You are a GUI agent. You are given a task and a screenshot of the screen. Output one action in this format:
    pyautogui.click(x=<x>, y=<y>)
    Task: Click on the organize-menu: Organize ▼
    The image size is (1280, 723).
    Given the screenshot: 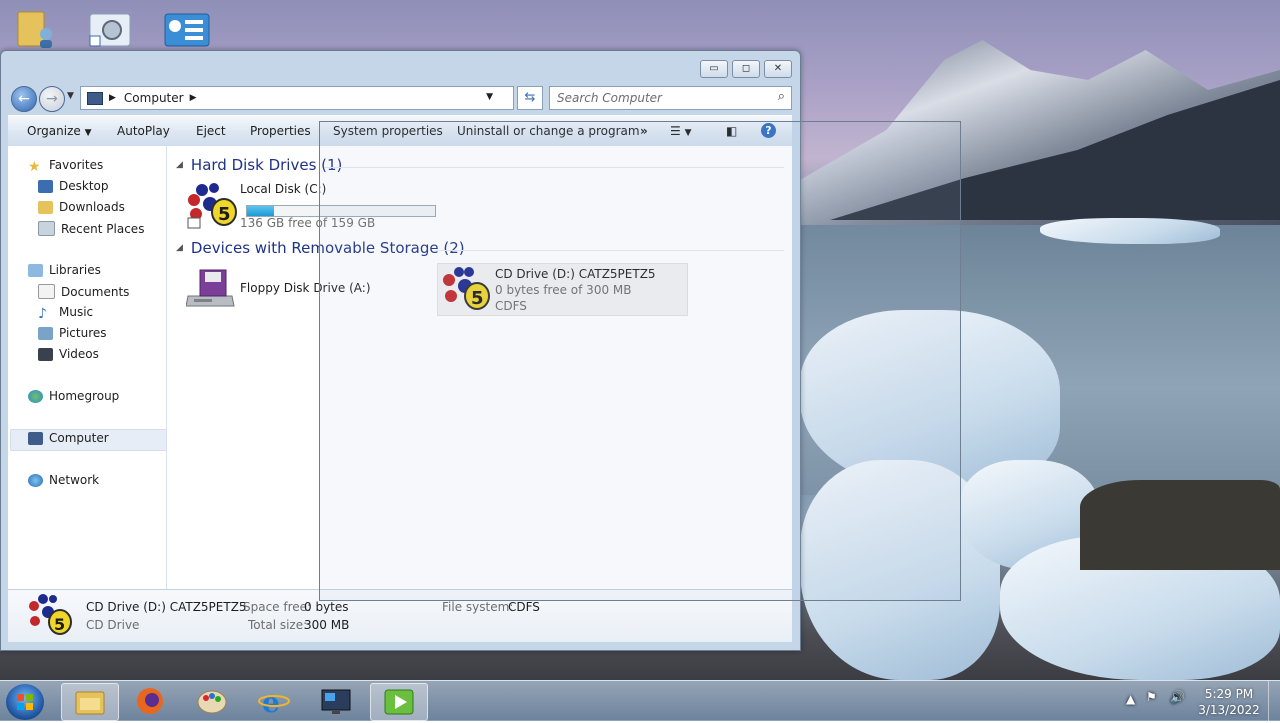 What is the action you would take?
    pyautogui.click(x=59, y=131)
    